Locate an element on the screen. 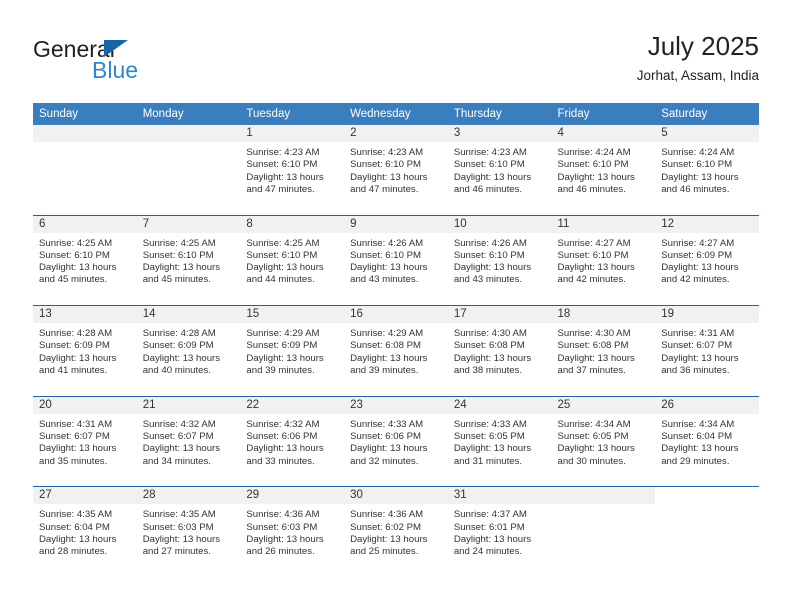 This screenshot has width=792, height=612. day-number: 8 is located at coordinates (292, 224).